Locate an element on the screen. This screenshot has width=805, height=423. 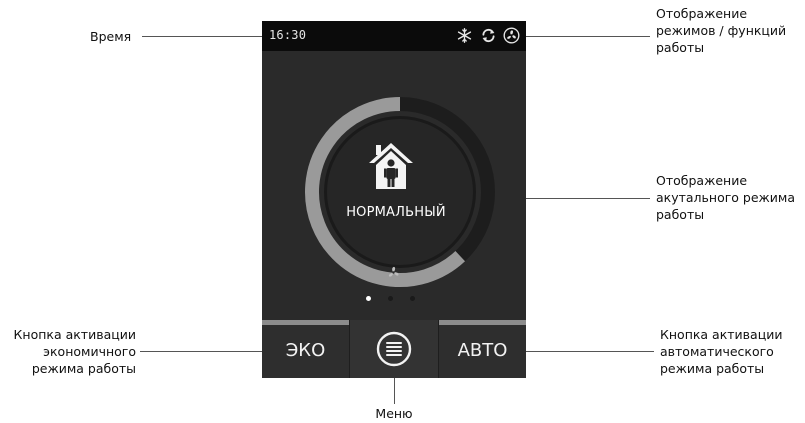
leader-modes-functions is located at coordinates (585, 36).